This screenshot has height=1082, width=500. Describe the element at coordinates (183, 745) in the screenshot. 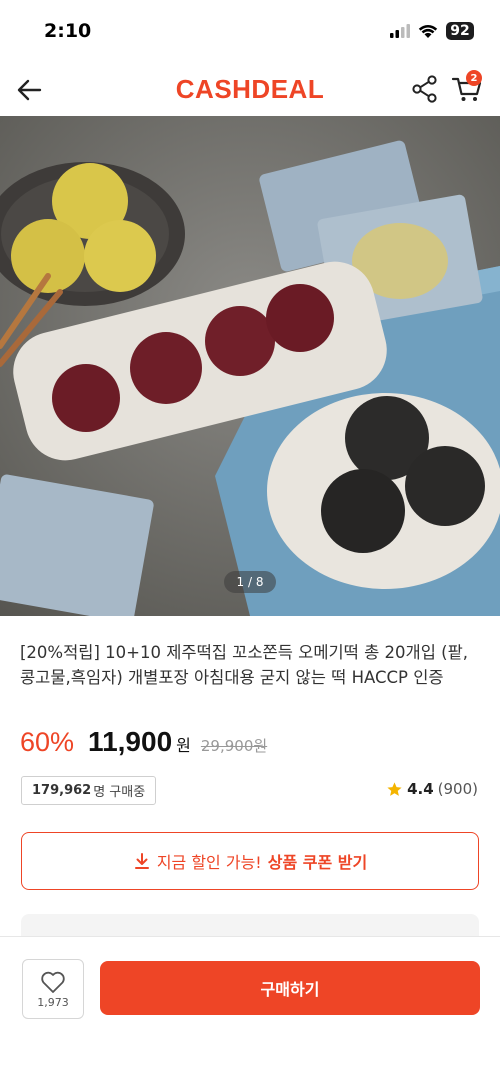

I see `currency-label: 원` at that location.